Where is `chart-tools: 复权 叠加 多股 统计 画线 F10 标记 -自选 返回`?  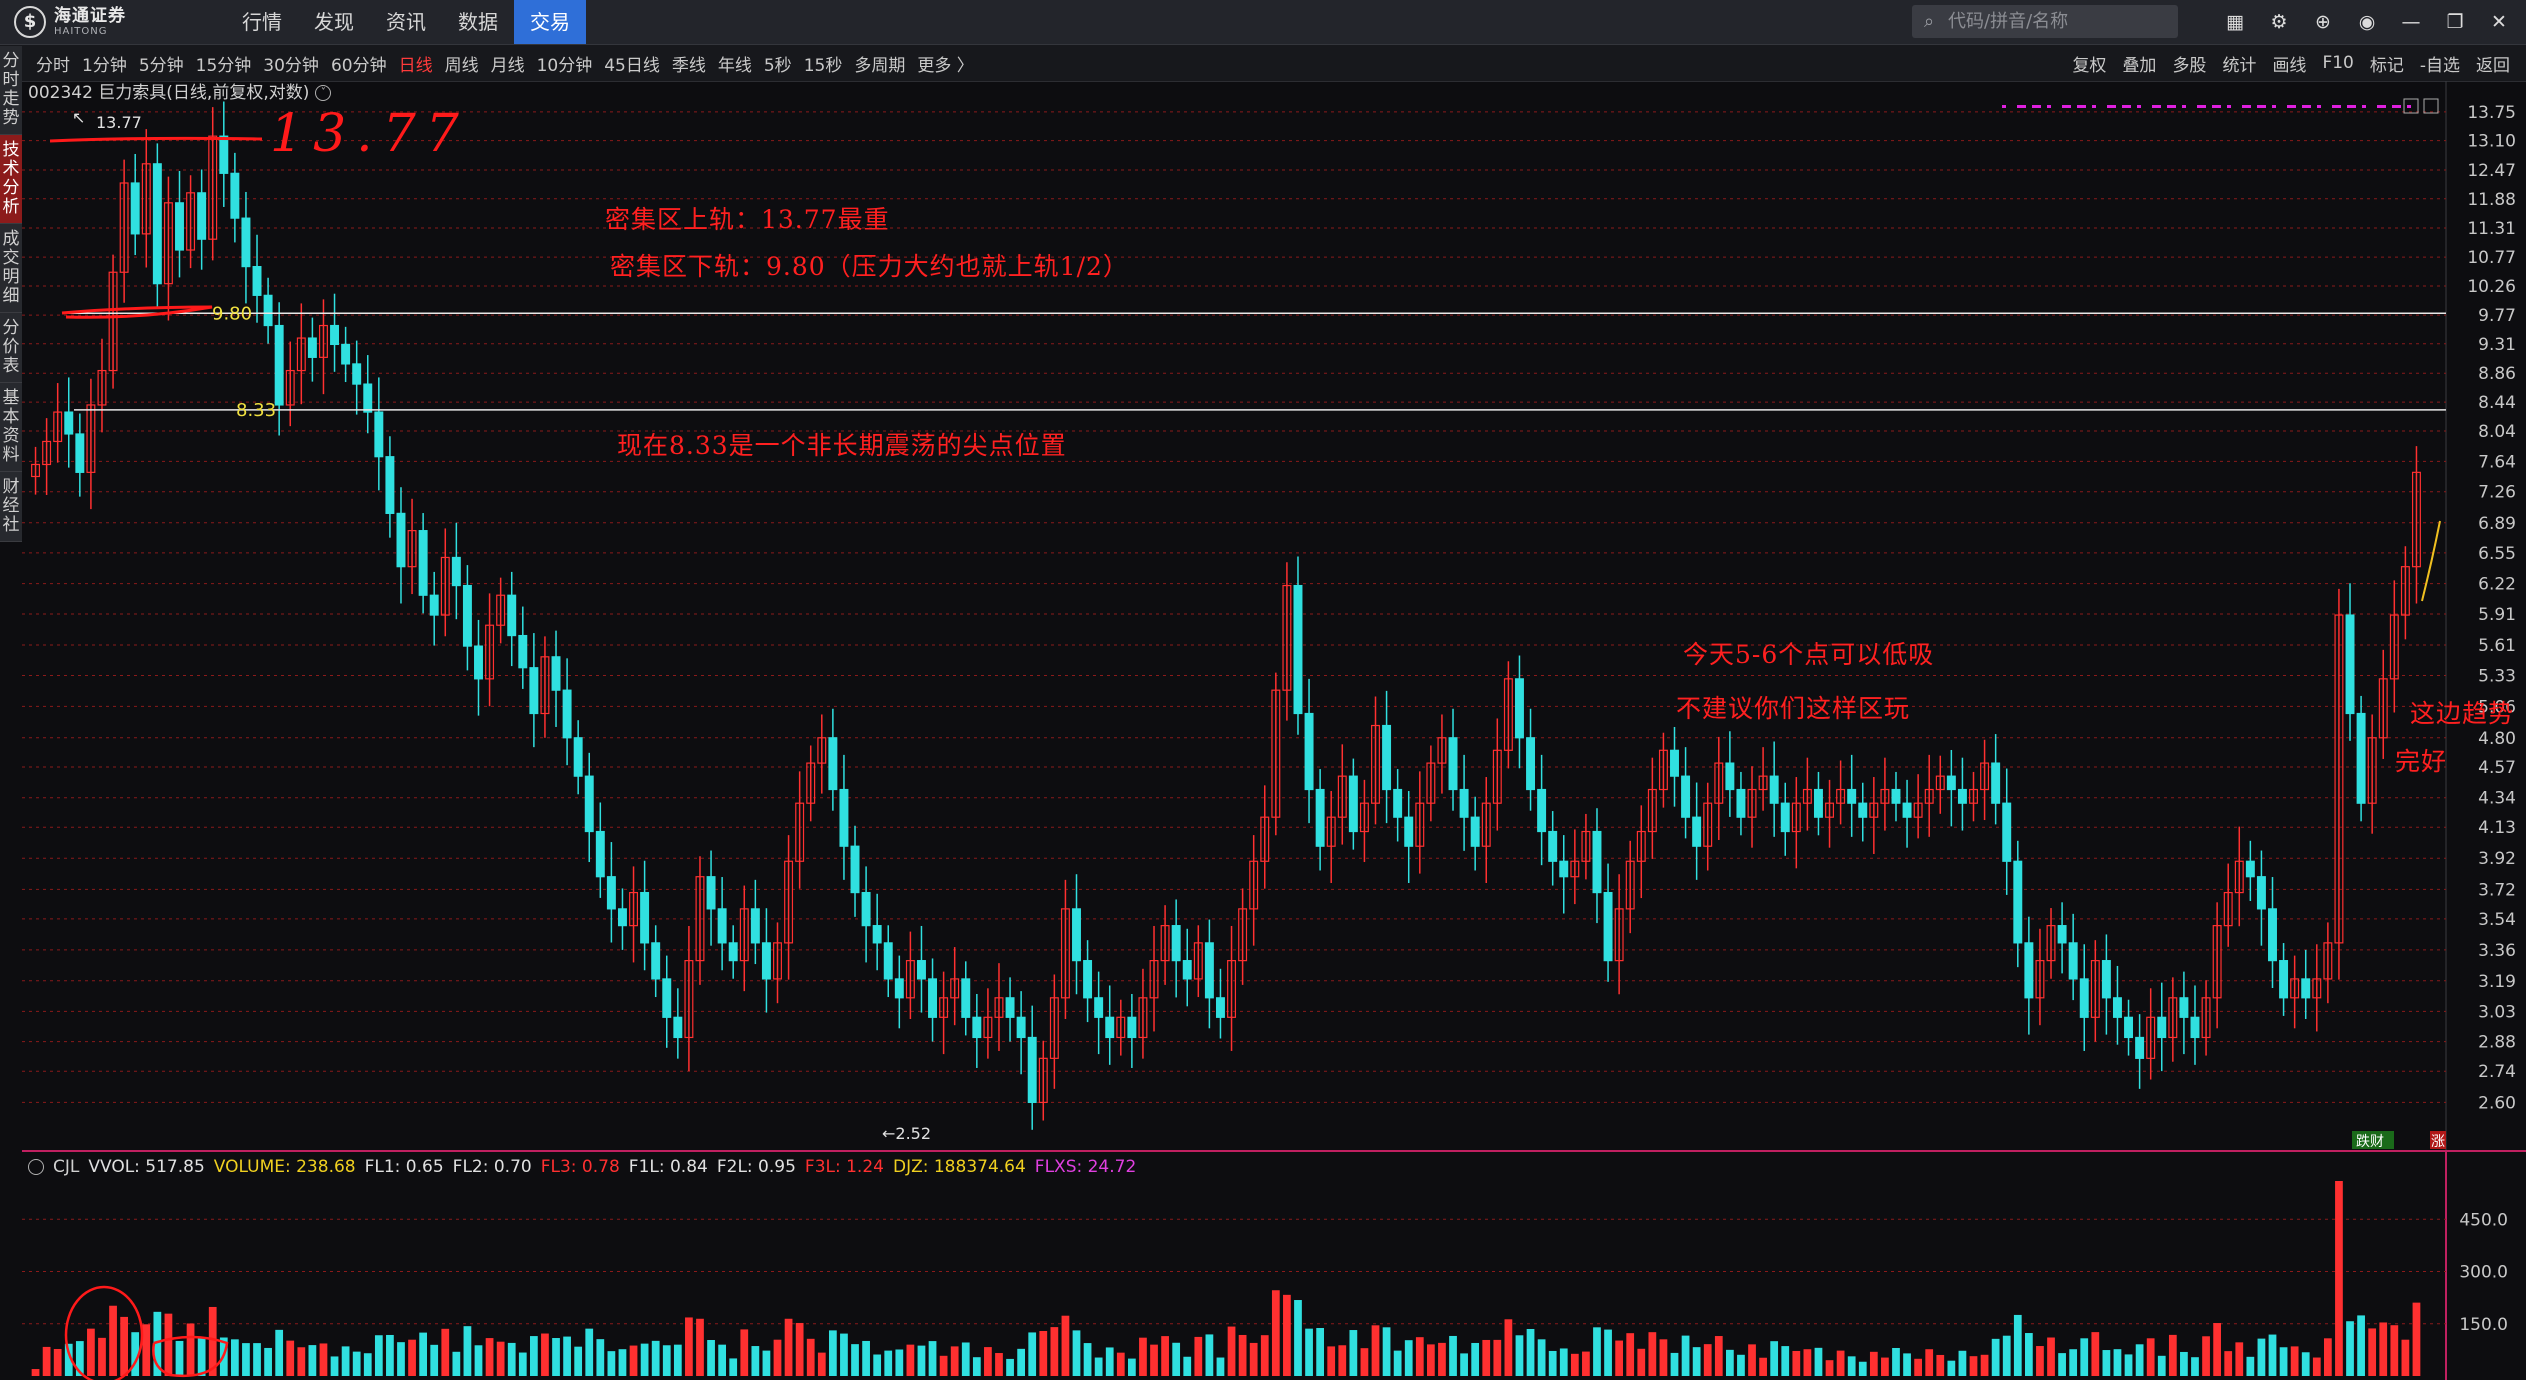 chart-tools: 复权 叠加 多股 统计 画线 F10 标记 -自选 返回 is located at coordinates (2291, 63).